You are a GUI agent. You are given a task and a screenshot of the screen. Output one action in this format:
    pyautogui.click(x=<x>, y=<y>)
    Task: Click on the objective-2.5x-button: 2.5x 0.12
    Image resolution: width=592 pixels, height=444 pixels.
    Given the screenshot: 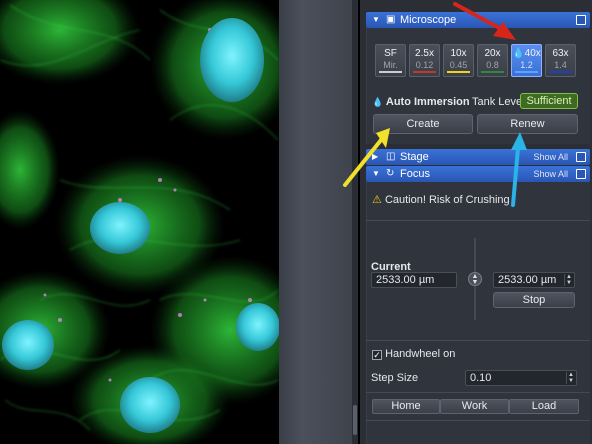 What is the action you would take?
    pyautogui.click(x=424, y=60)
    